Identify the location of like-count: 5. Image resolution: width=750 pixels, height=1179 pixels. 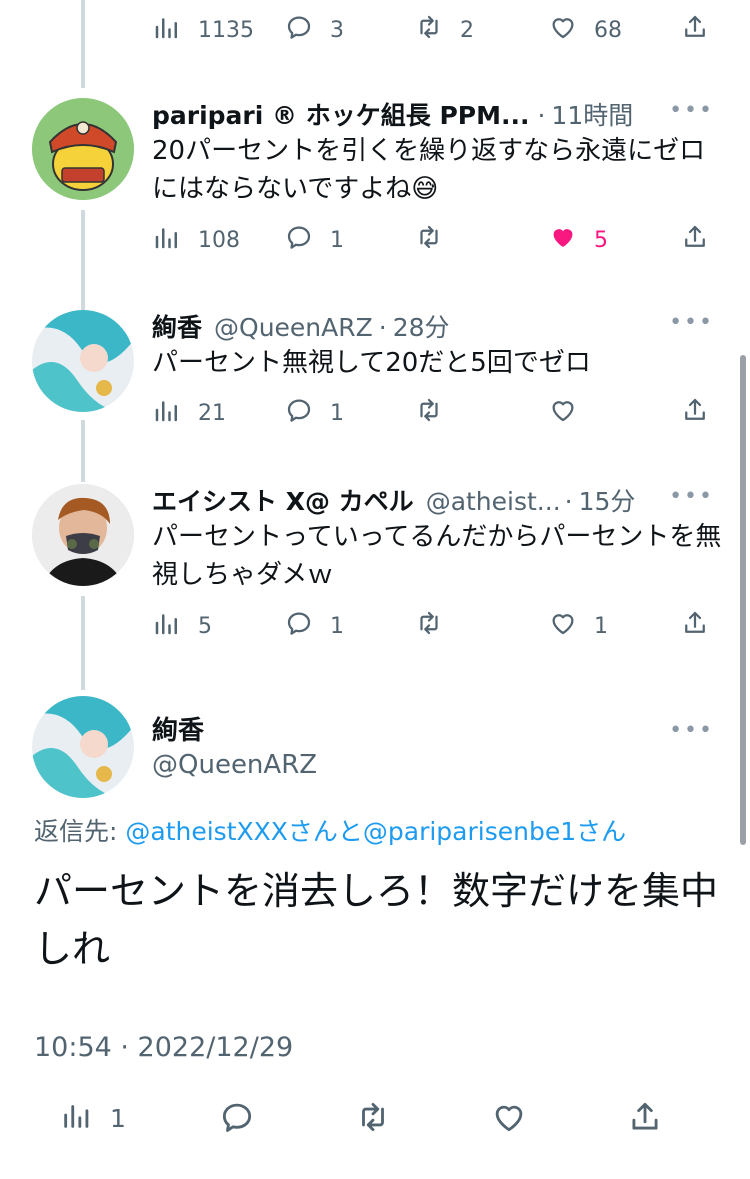
(601, 240).